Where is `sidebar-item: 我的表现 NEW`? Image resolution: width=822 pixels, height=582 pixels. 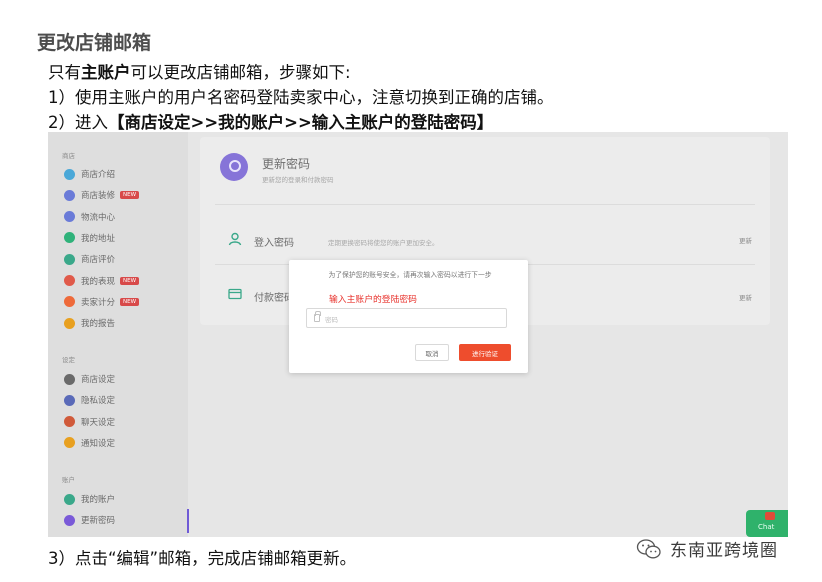
sidebar-item: 我的表现 NEW is located at coordinates (102, 281).